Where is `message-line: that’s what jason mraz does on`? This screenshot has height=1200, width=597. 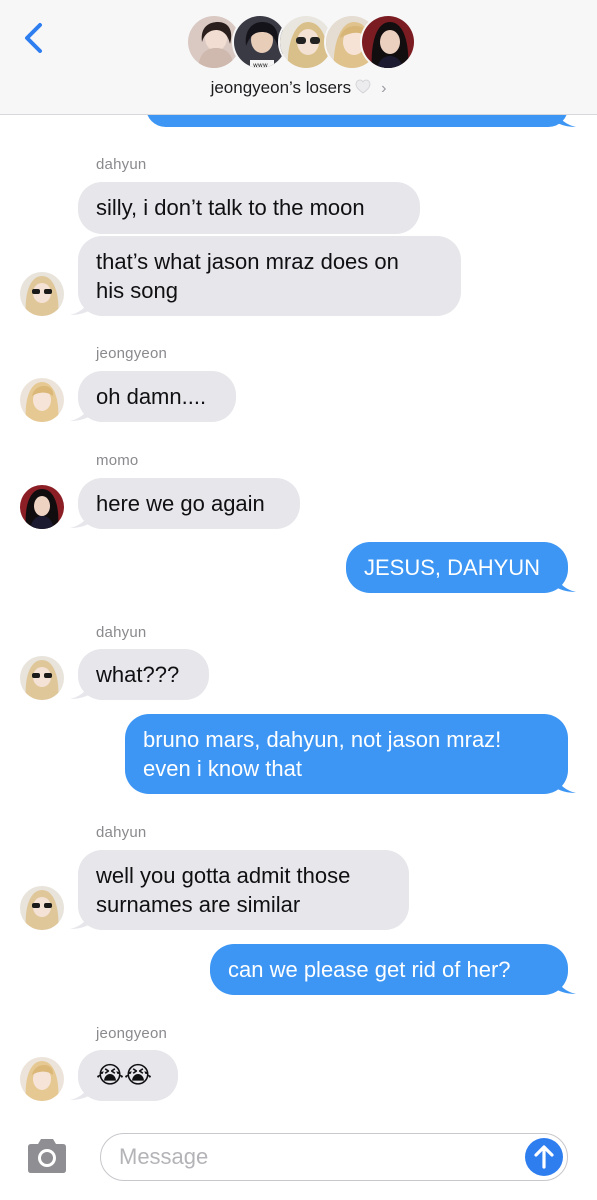
message-line: that’s what jason mraz does on is located at coordinates (247, 261).